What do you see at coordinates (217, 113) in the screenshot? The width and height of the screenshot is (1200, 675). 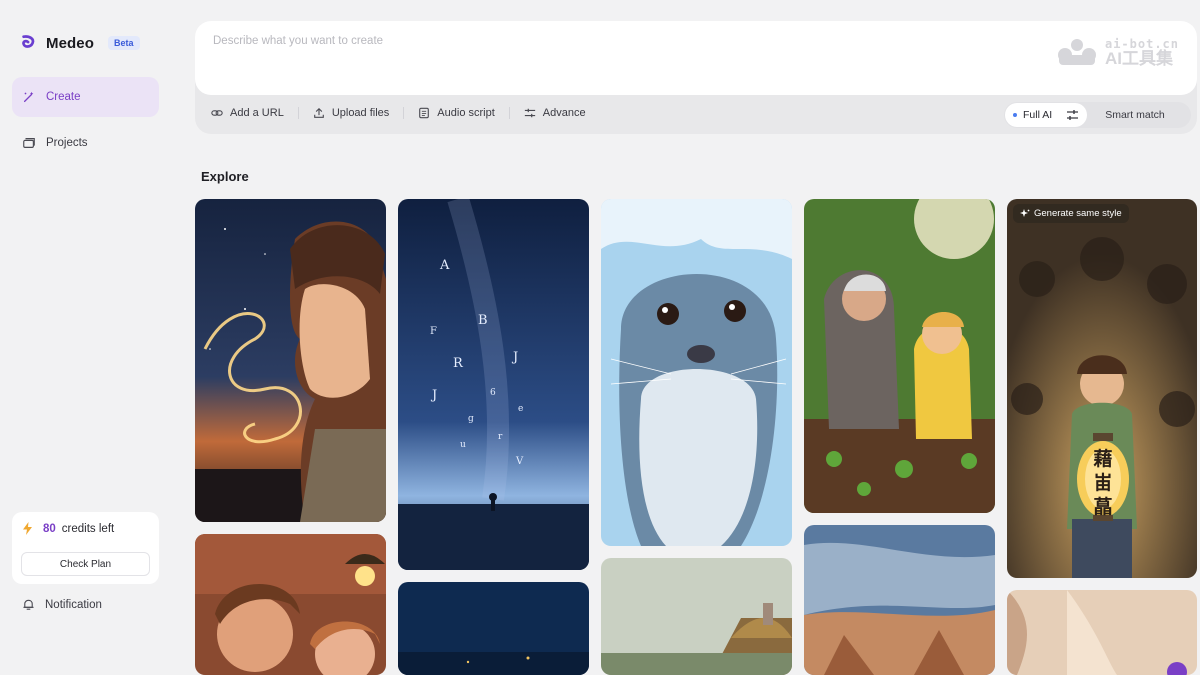 I see `link-icon` at bounding box center [217, 113].